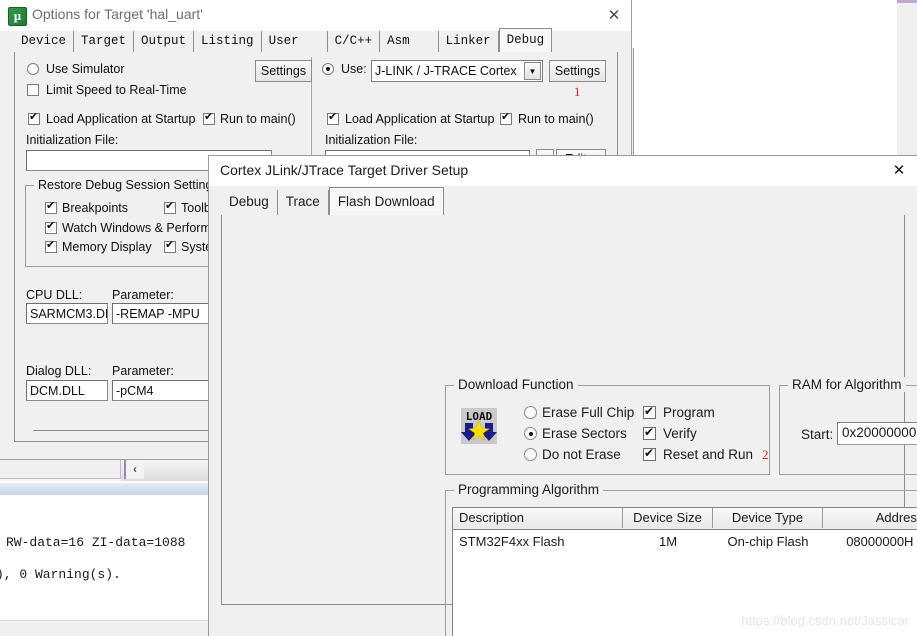 The image size is (917, 636). I want to click on jlink-tabs: Debug Trace Flash Download, so click(332, 201).